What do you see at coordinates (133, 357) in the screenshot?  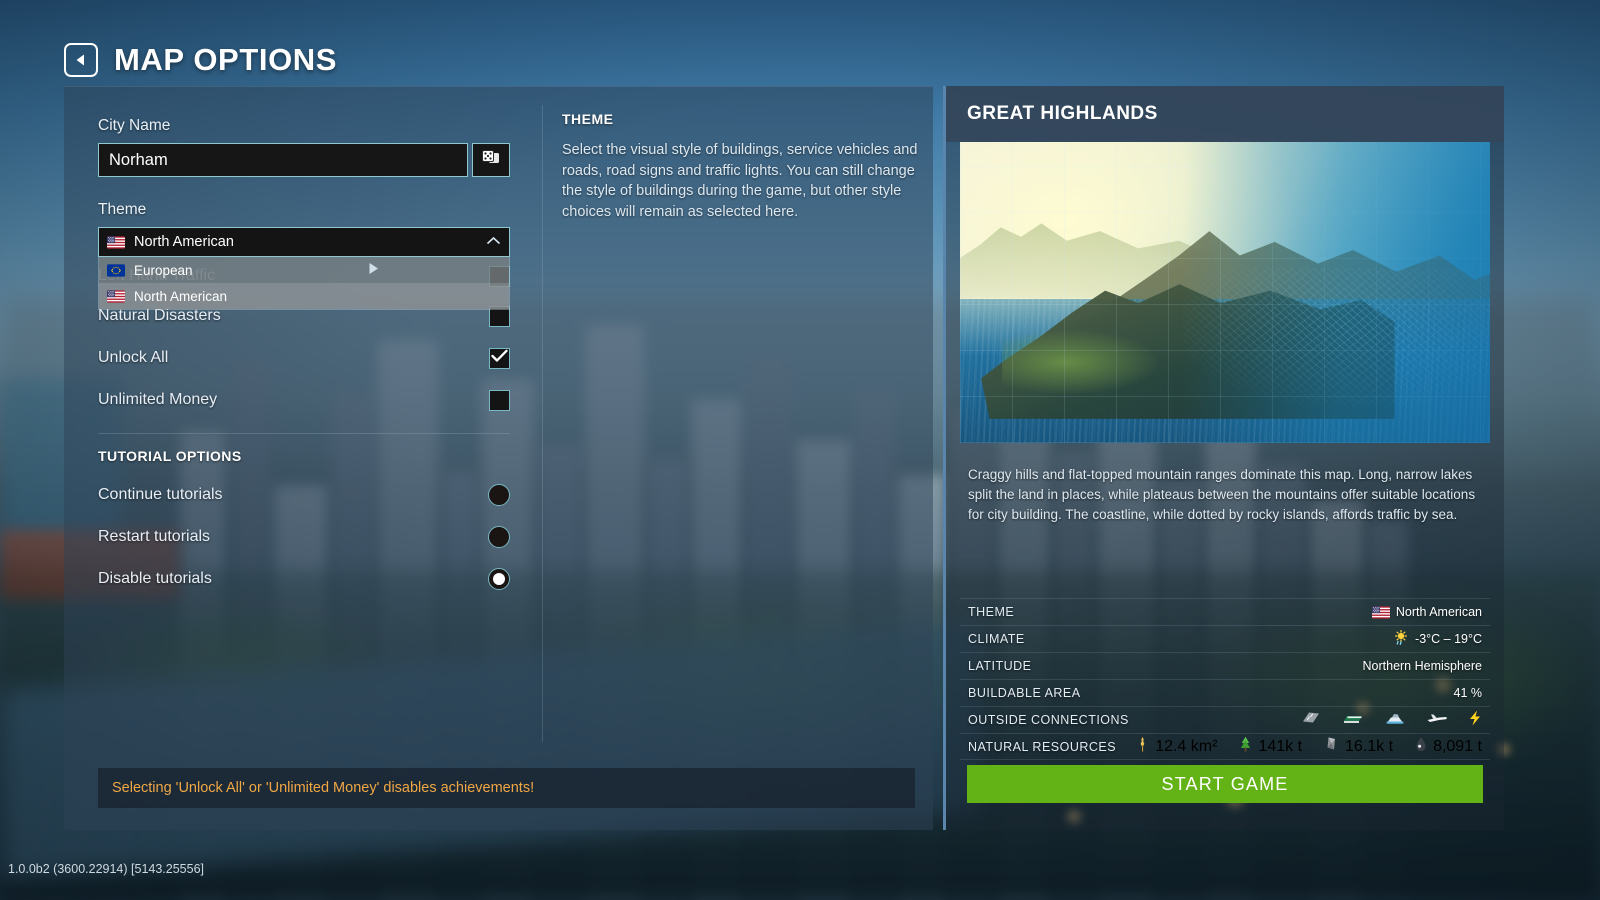 I see `option-label: Unlock All` at bounding box center [133, 357].